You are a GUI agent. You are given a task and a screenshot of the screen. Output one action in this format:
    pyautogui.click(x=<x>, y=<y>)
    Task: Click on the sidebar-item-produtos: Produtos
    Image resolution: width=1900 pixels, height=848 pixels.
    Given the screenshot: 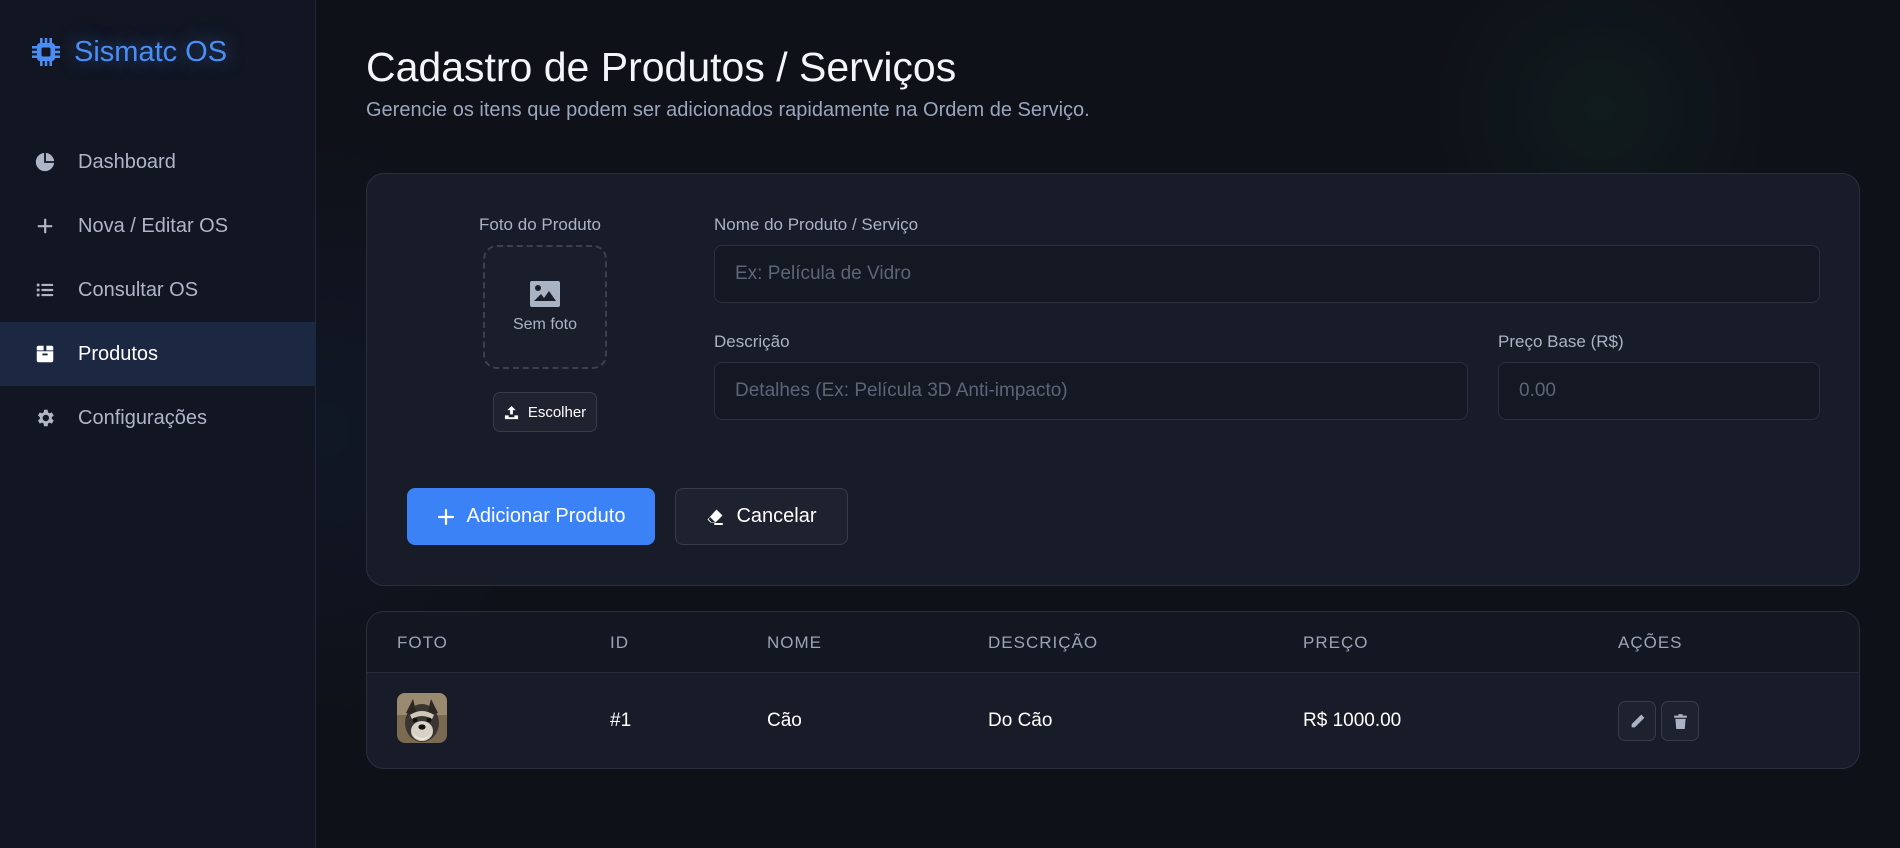 What is the action you would take?
    pyautogui.click(x=158, y=354)
    